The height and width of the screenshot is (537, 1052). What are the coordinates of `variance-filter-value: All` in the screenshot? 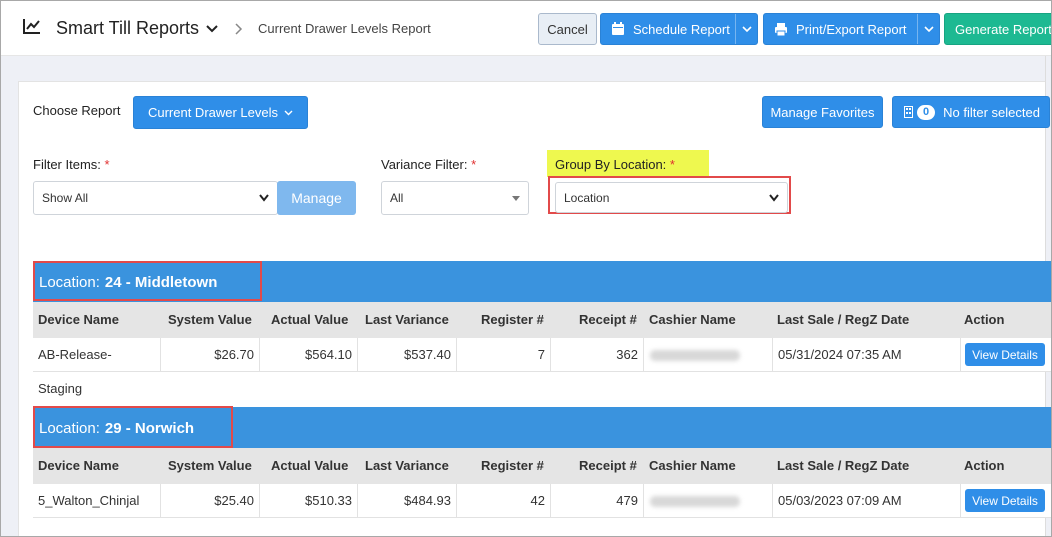 It's located at (397, 198).